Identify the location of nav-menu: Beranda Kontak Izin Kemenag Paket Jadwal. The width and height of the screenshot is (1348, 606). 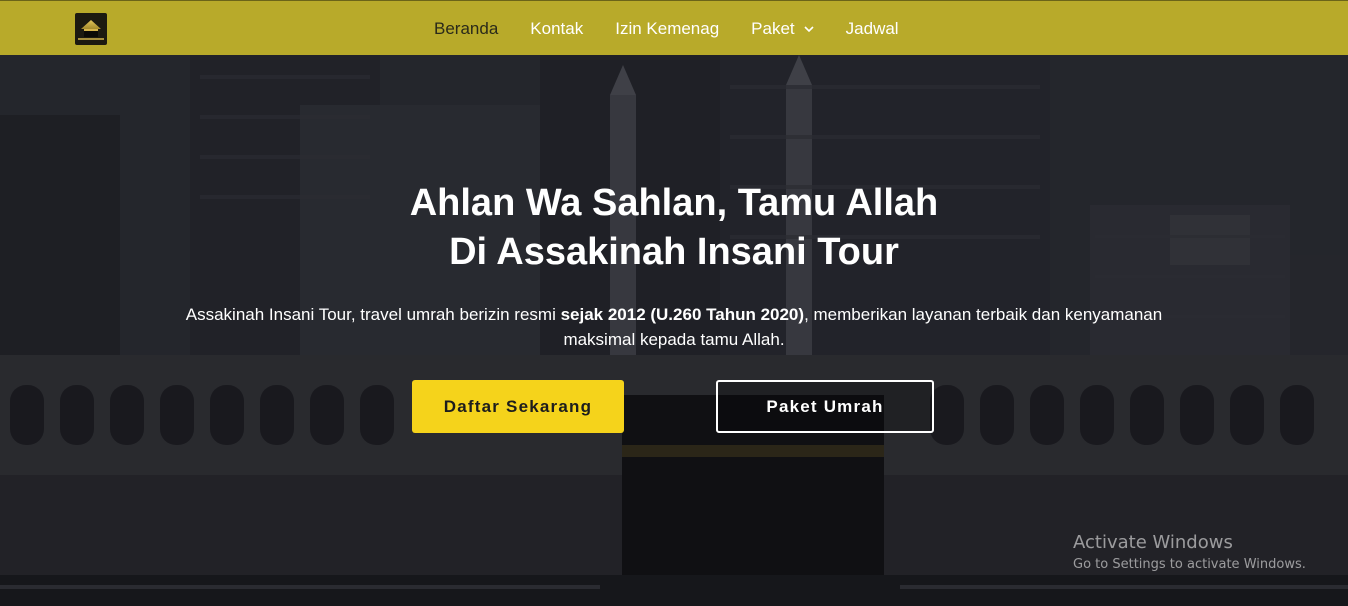
(666, 28).